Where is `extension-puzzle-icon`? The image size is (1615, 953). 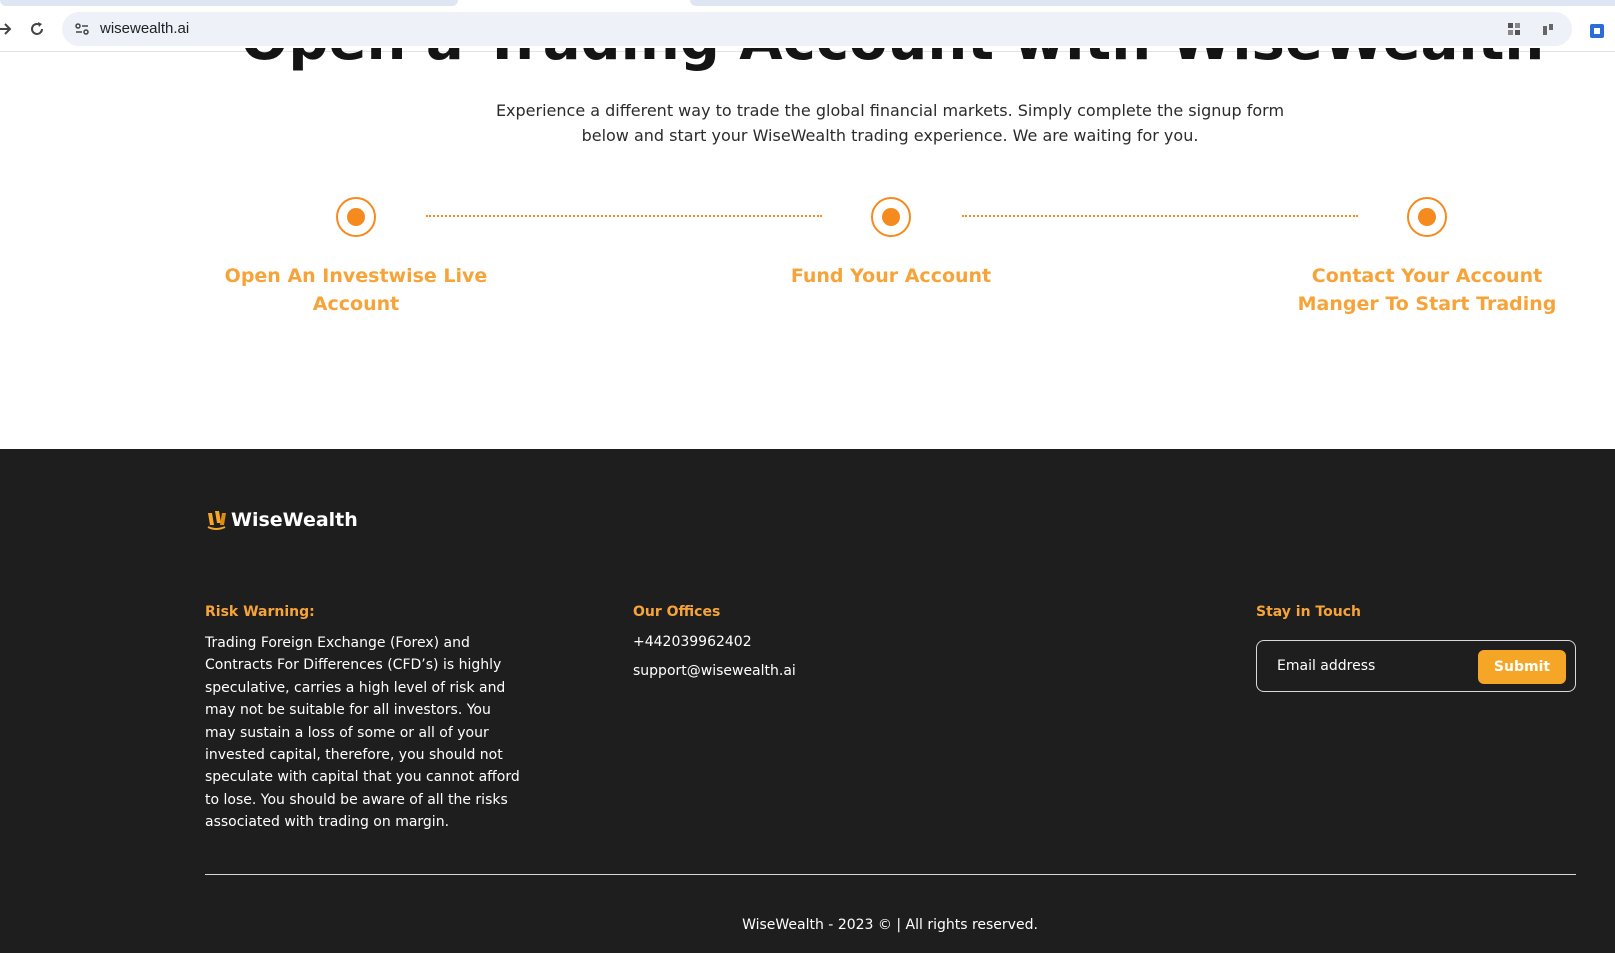
extension-puzzle-icon is located at coordinates (1515, 30).